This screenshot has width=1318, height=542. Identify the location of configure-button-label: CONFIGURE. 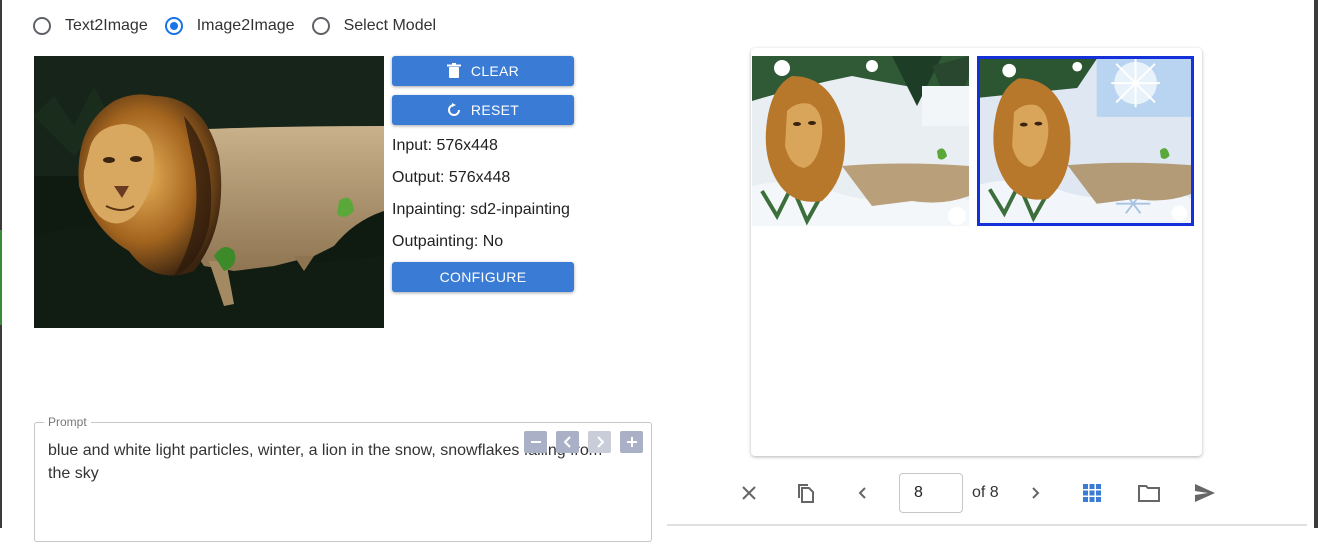
(483, 277).